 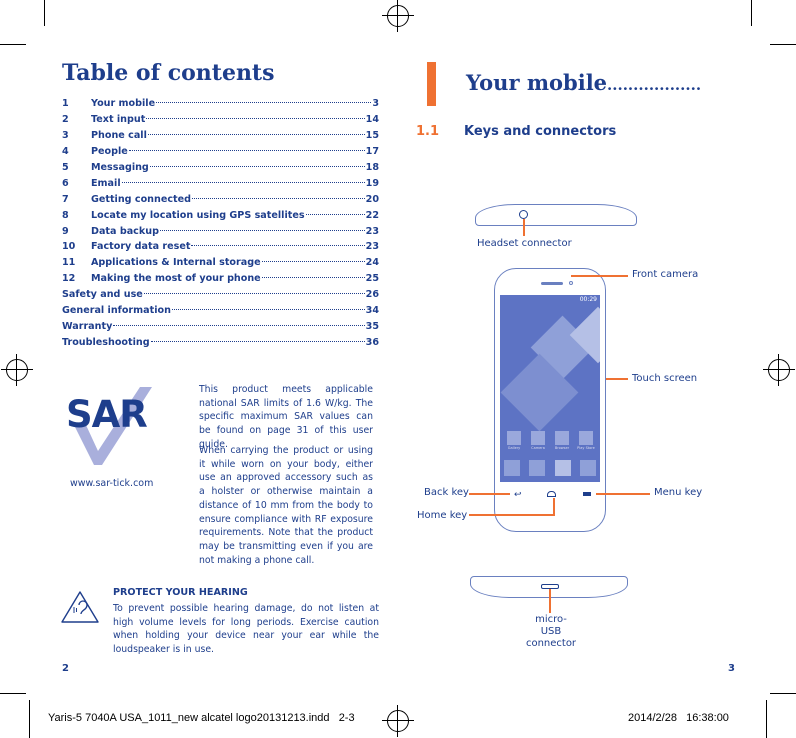 I want to click on toc-entry: 2 Text input 14, so click(x=220, y=120).